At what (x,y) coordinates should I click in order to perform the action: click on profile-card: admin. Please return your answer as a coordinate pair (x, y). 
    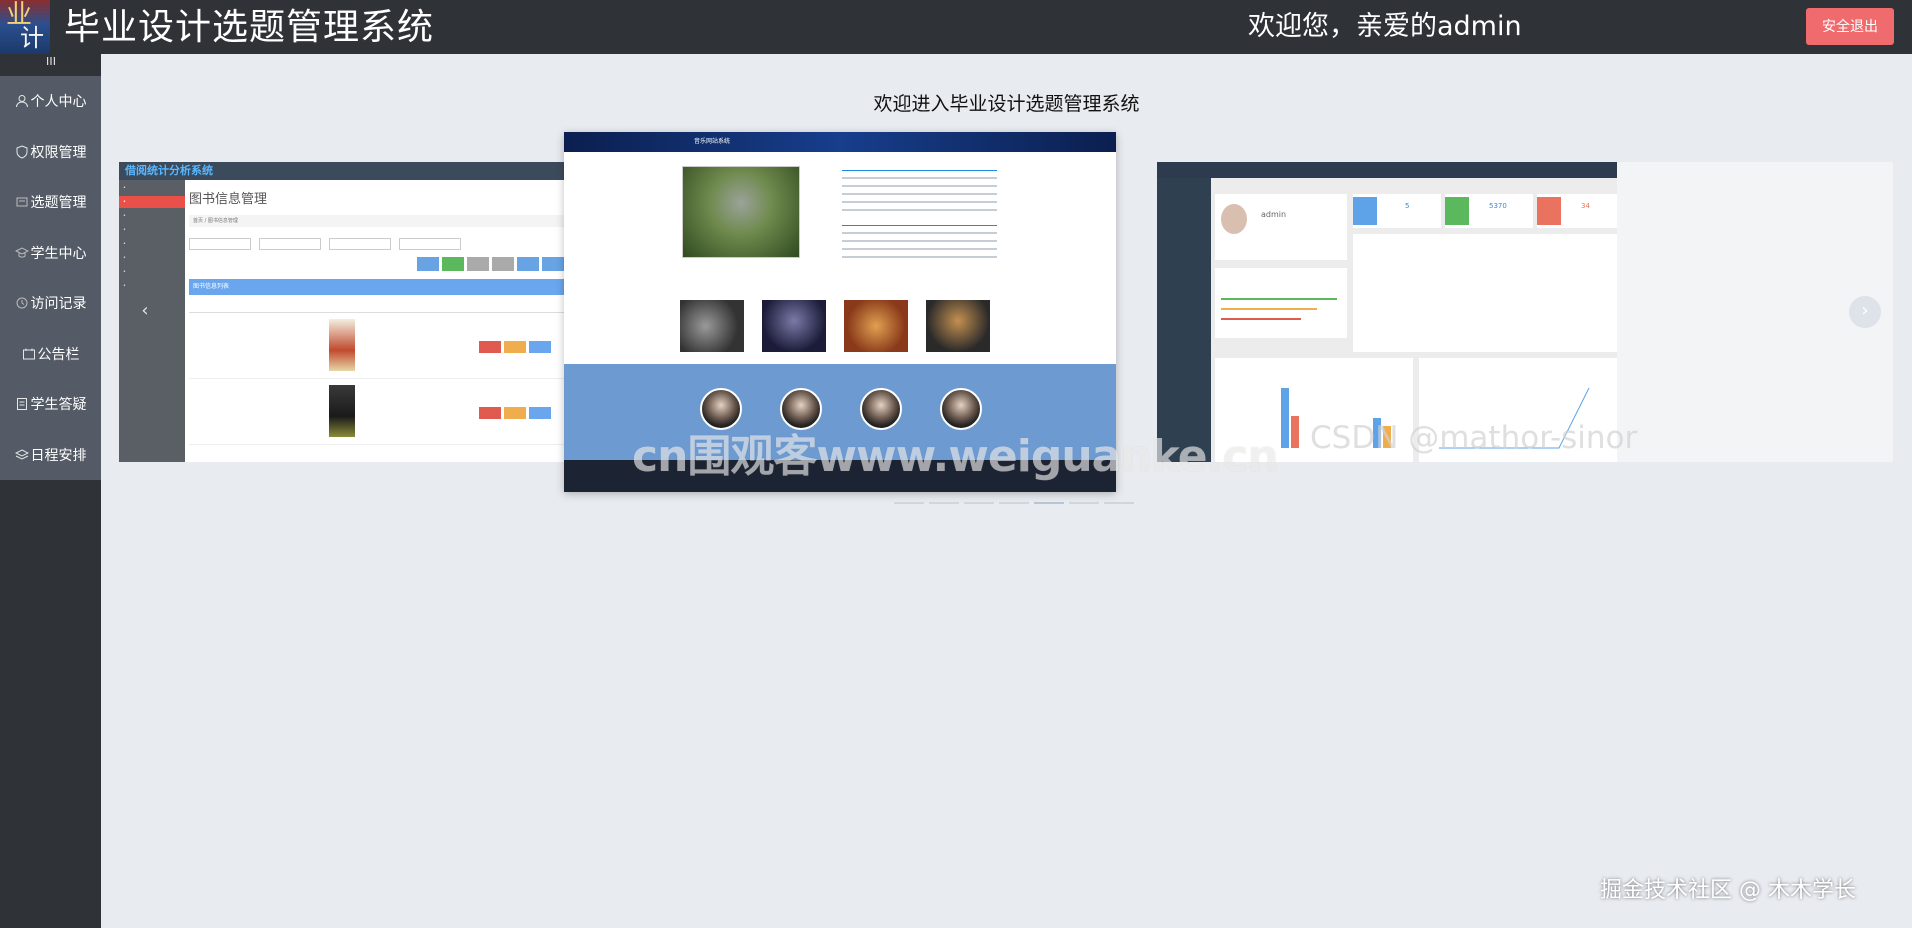
    Looking at the image, I should click on (1281, 227).